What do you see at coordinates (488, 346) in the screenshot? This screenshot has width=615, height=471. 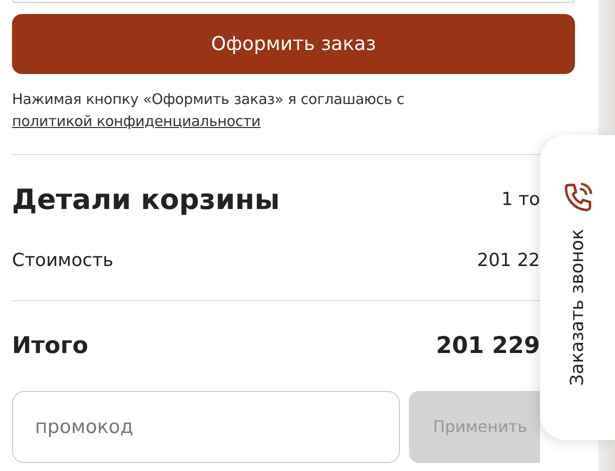 I see `total-value: 201 229` at bounding box center [488, 346].